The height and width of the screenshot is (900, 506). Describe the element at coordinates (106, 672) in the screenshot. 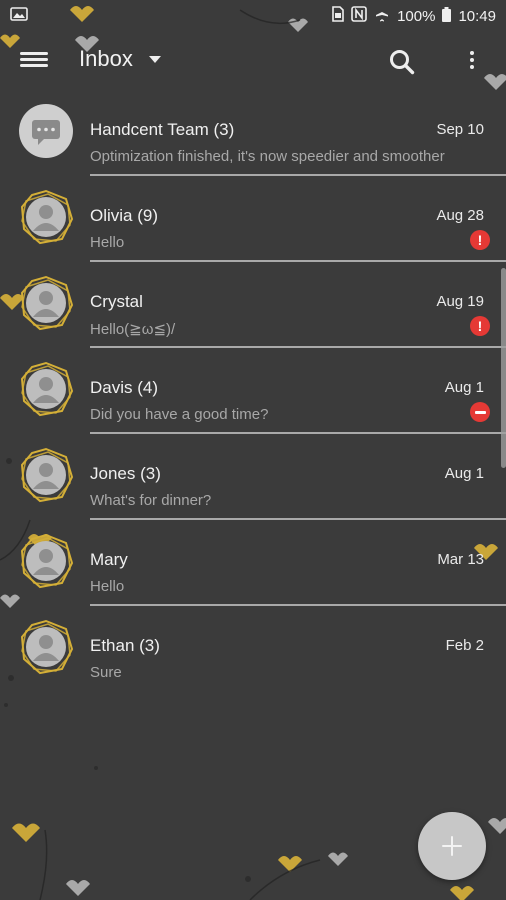

I see `message-snippet: Sure` at that location.